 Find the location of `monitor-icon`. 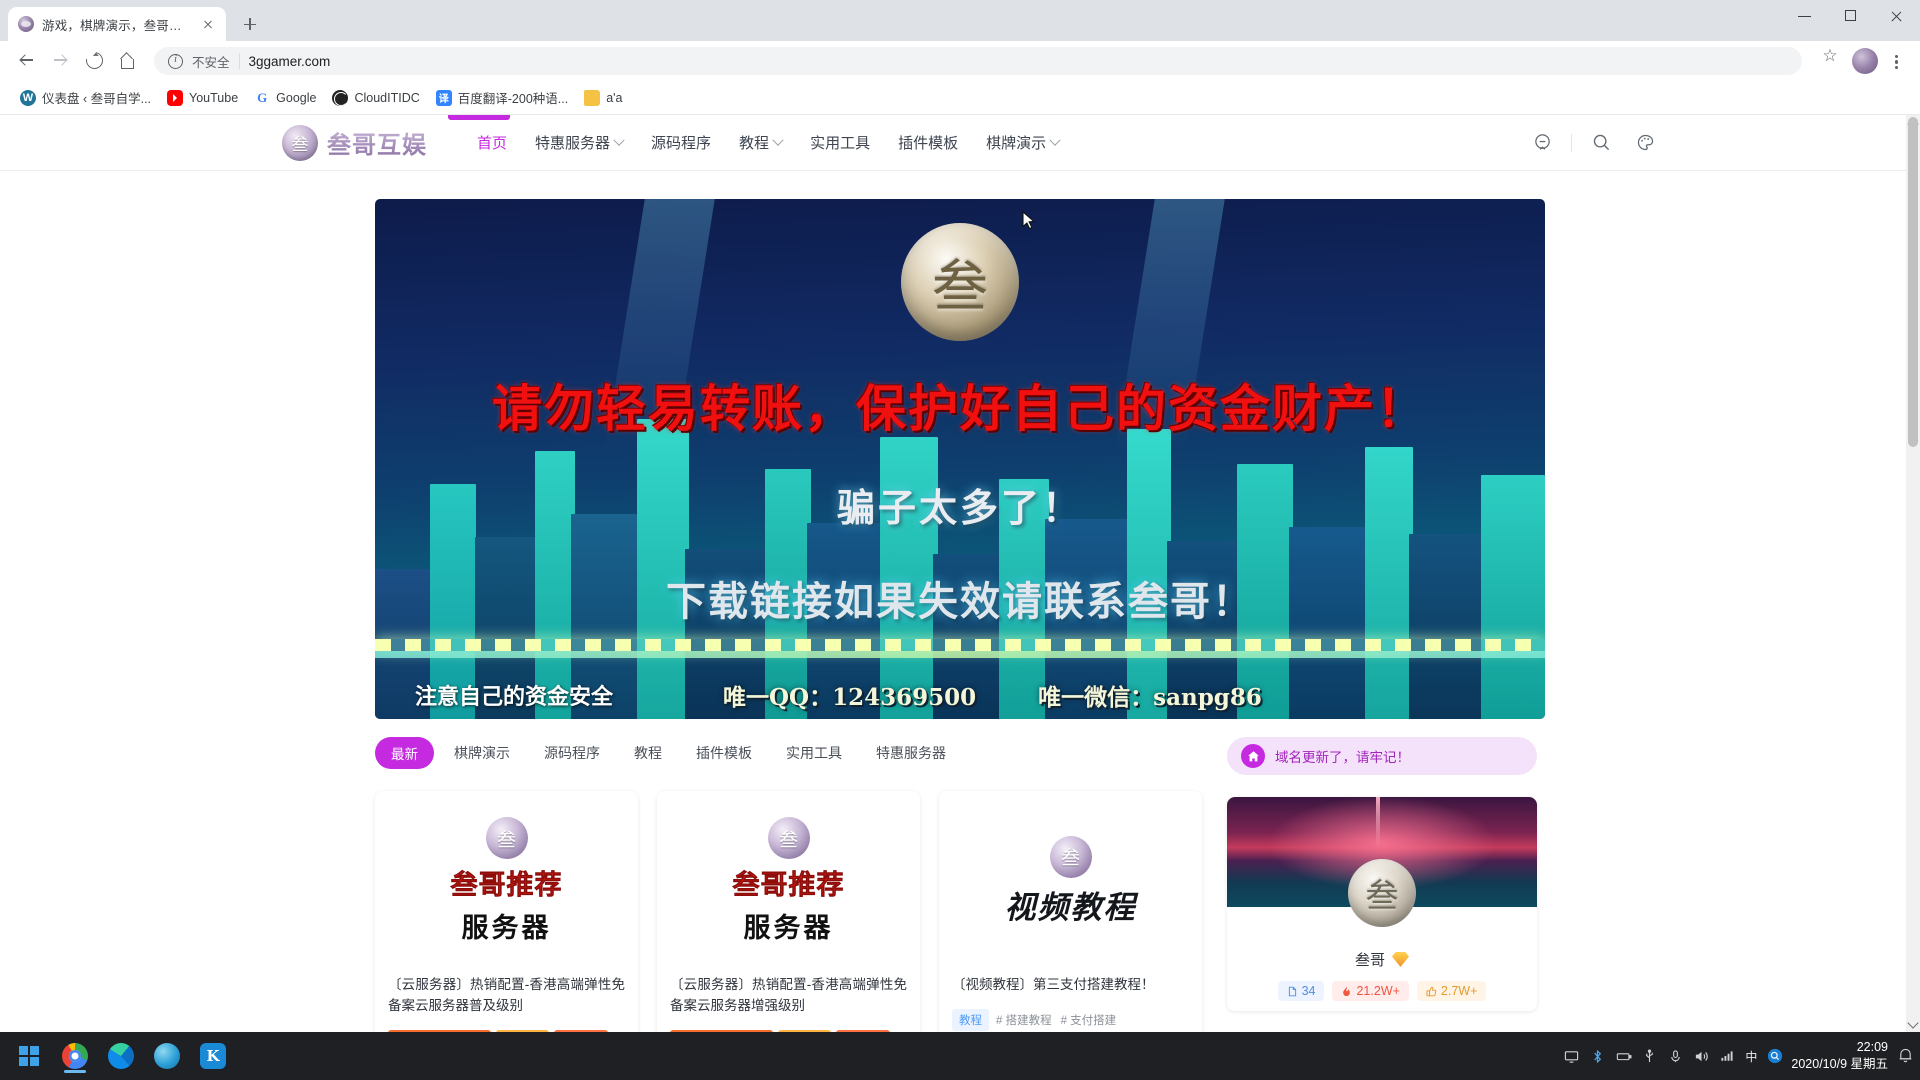

monitor-icon is located at coordinates (1571, 1056).